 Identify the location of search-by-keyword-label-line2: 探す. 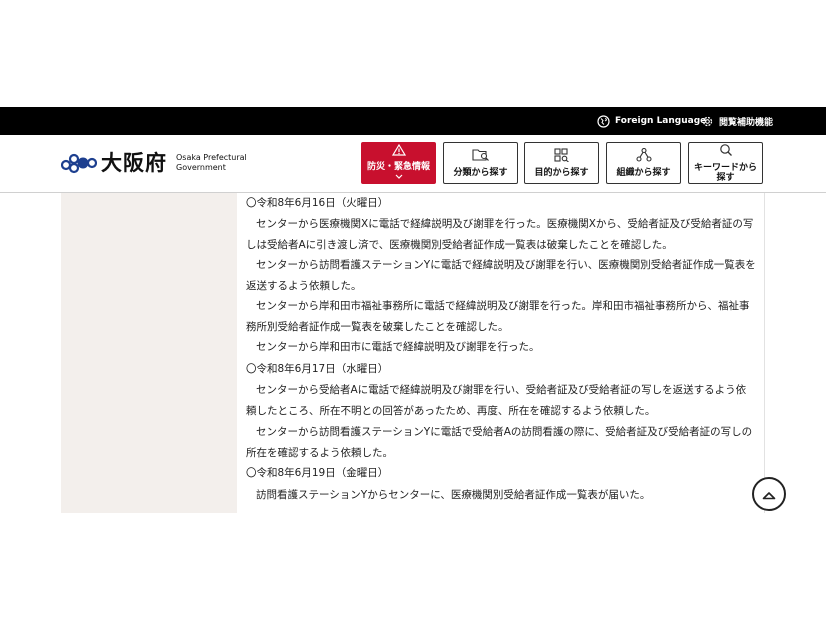
(725, 178).